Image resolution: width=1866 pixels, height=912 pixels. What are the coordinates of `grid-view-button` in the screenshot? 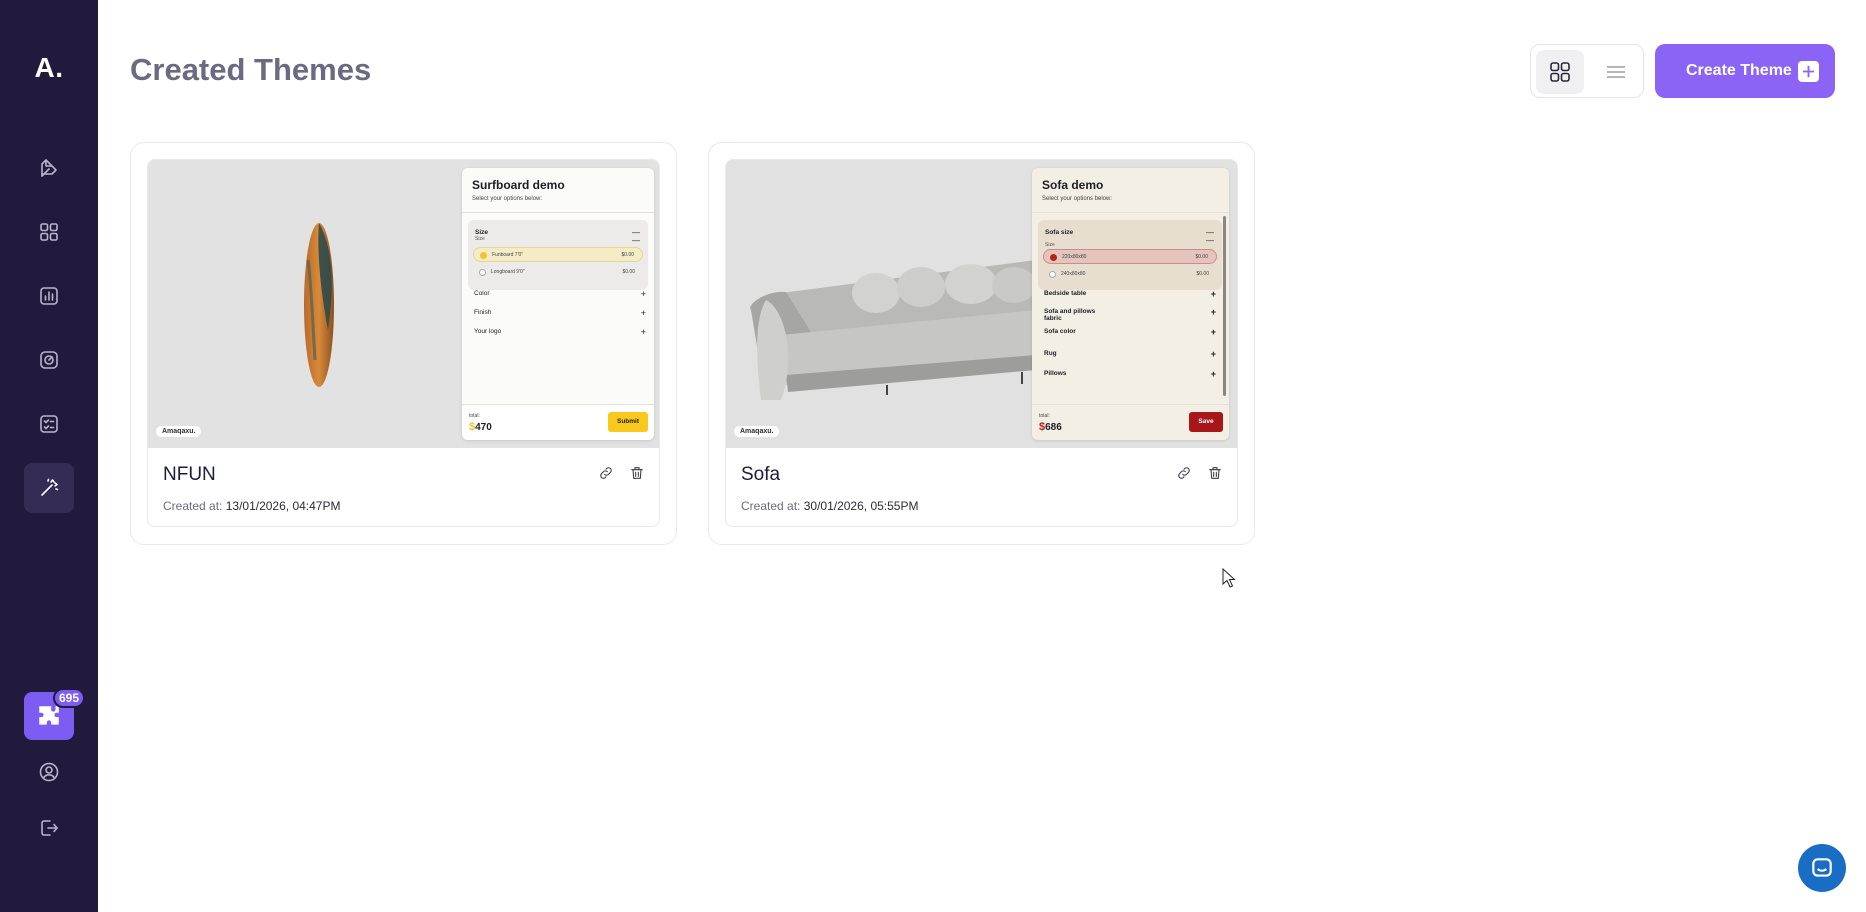 It's located at (1560, 72).